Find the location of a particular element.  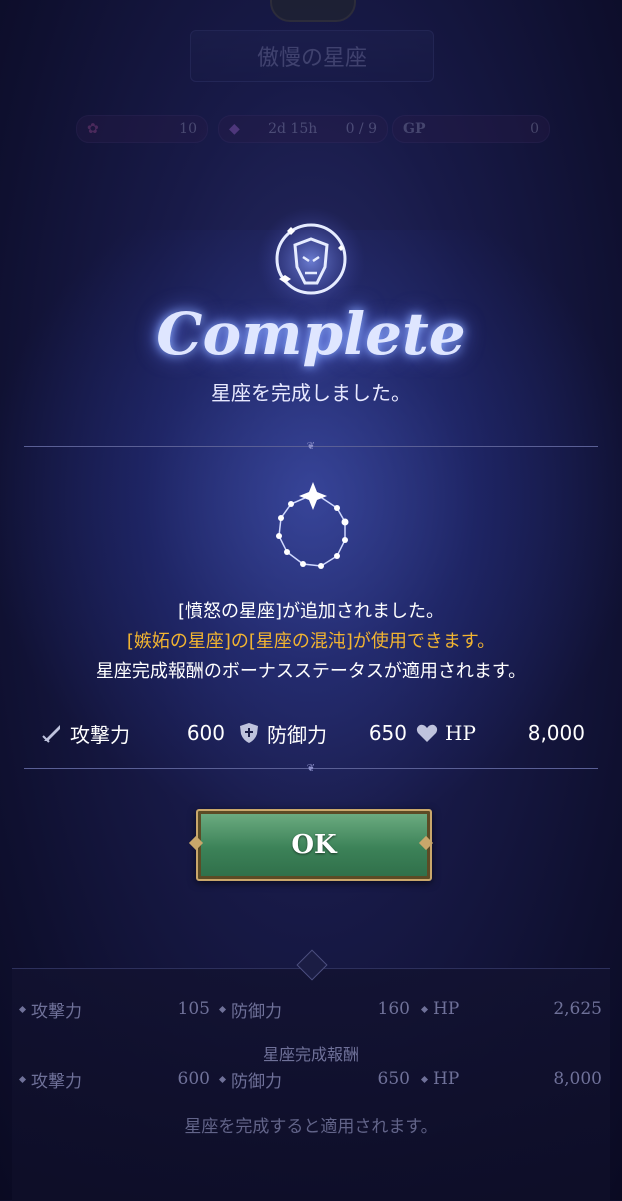

current-attack-label: 攻撃力 is located at coordinates (56, 1011).